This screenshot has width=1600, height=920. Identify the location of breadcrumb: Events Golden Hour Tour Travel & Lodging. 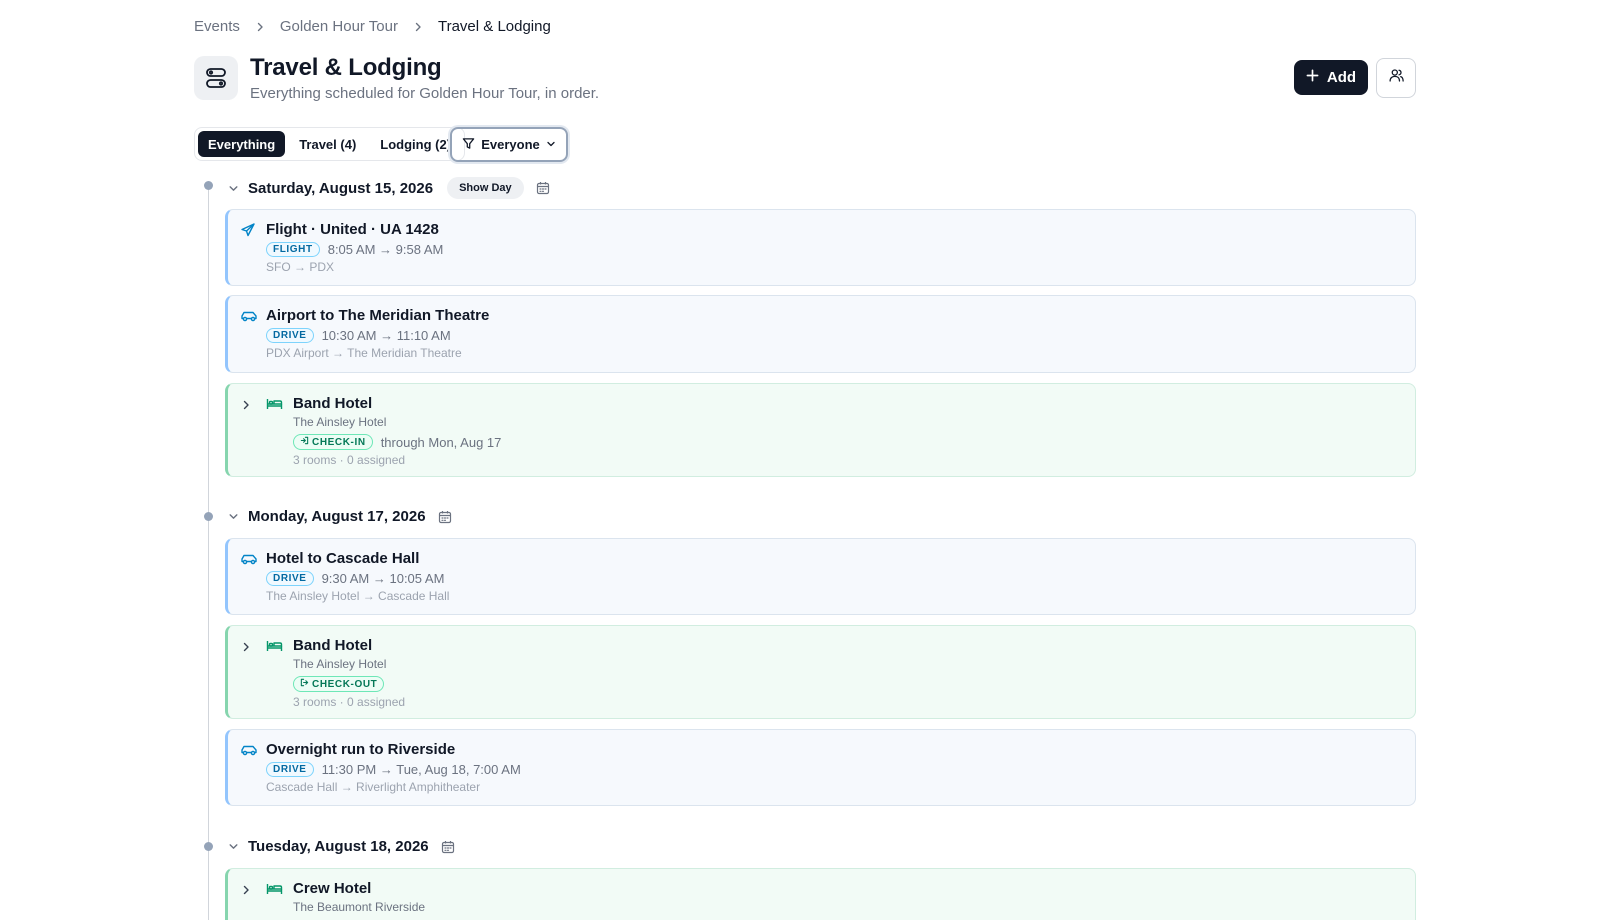
(372, 26).